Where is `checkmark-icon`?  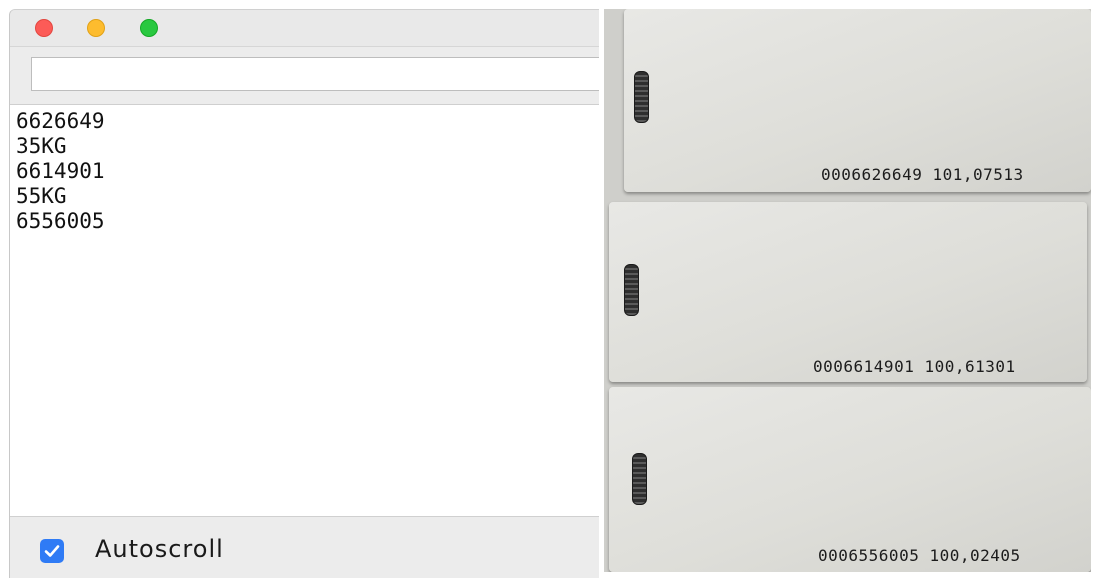 checkmark-icon is located at coordinates (52, 551).